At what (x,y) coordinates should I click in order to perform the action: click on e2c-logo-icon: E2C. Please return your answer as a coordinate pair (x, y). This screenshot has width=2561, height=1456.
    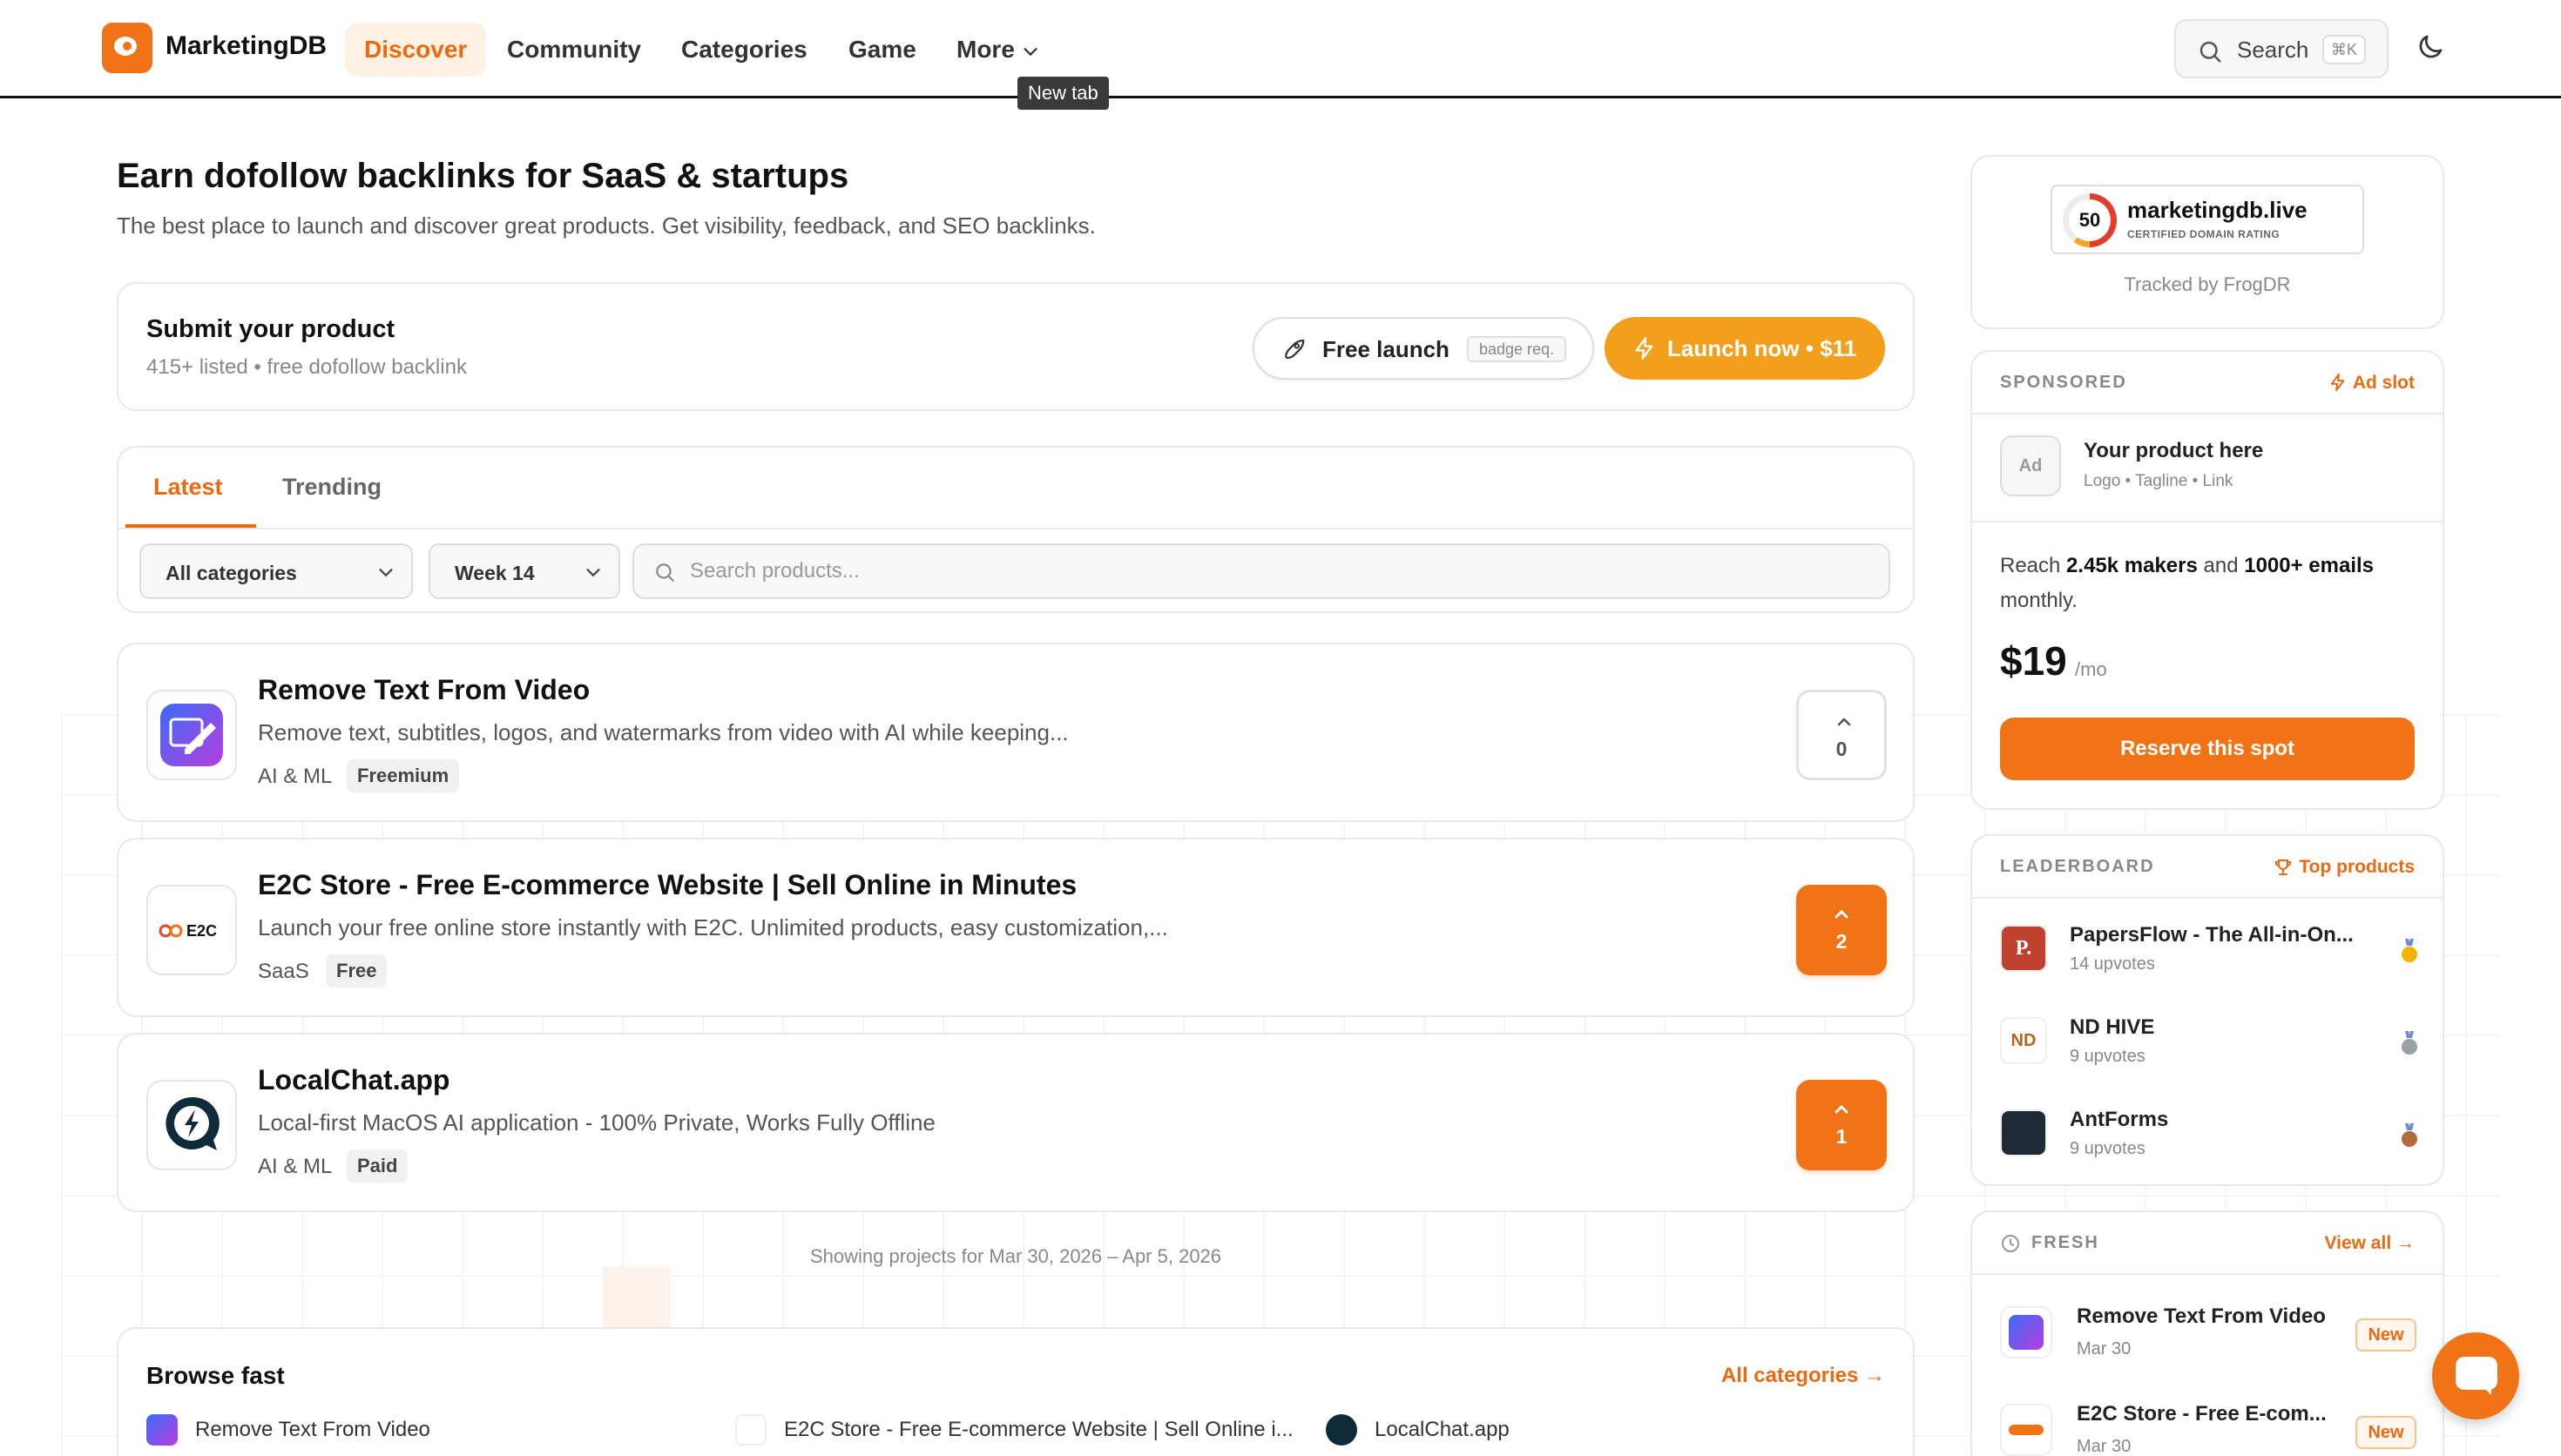
    Looking at the image, I should click on (188, 931).